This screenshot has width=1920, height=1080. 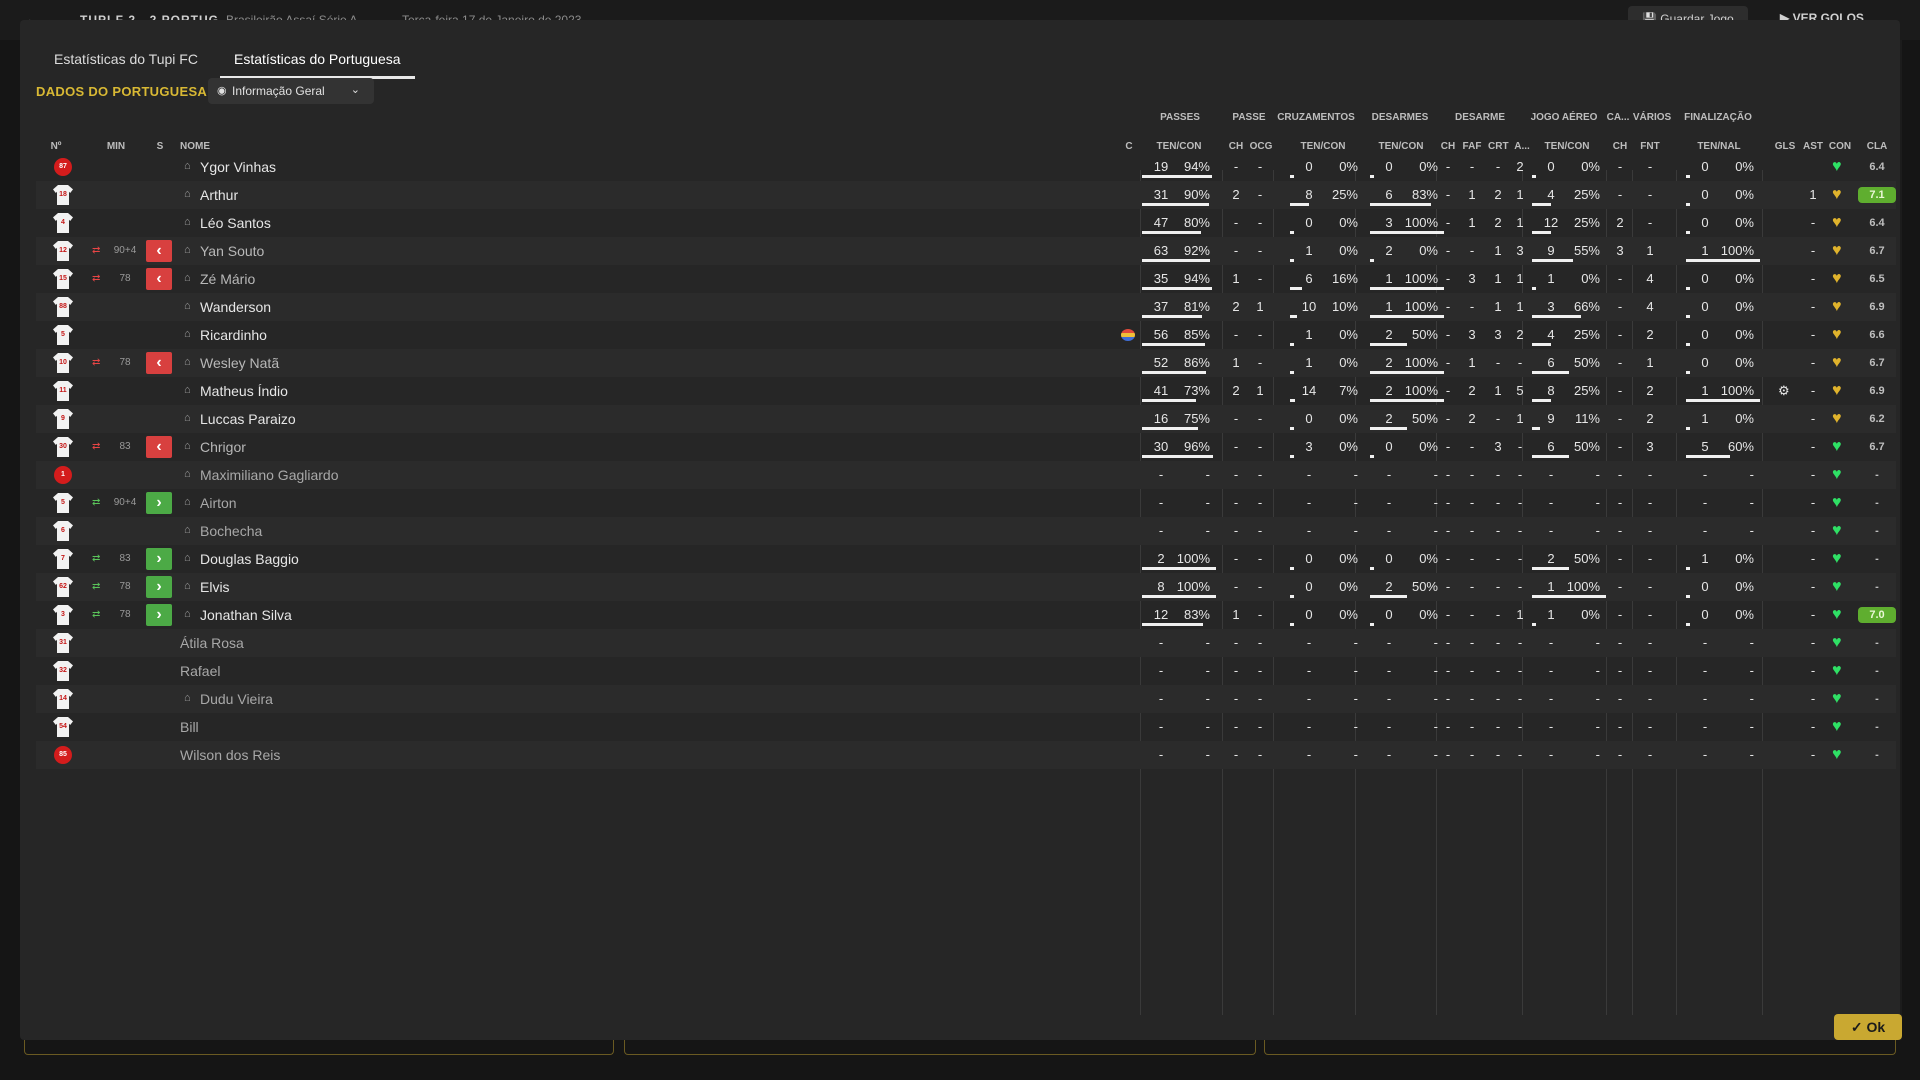 What do you see at coordinates (1323, 146) in the screenshot?
I see `column-header-cruz: TEN/CON` at bounding box center [1323, 146].